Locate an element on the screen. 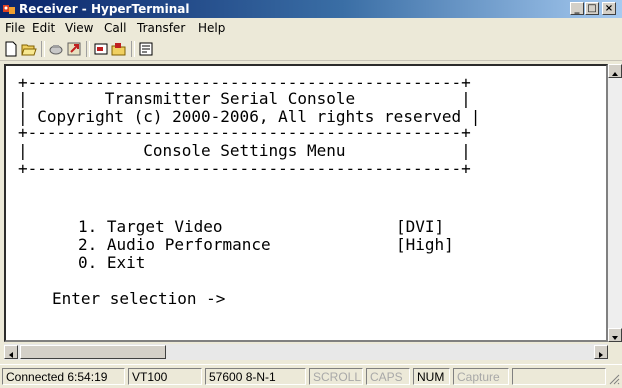  minimize-button: _ is located at coordinates (577, 8).